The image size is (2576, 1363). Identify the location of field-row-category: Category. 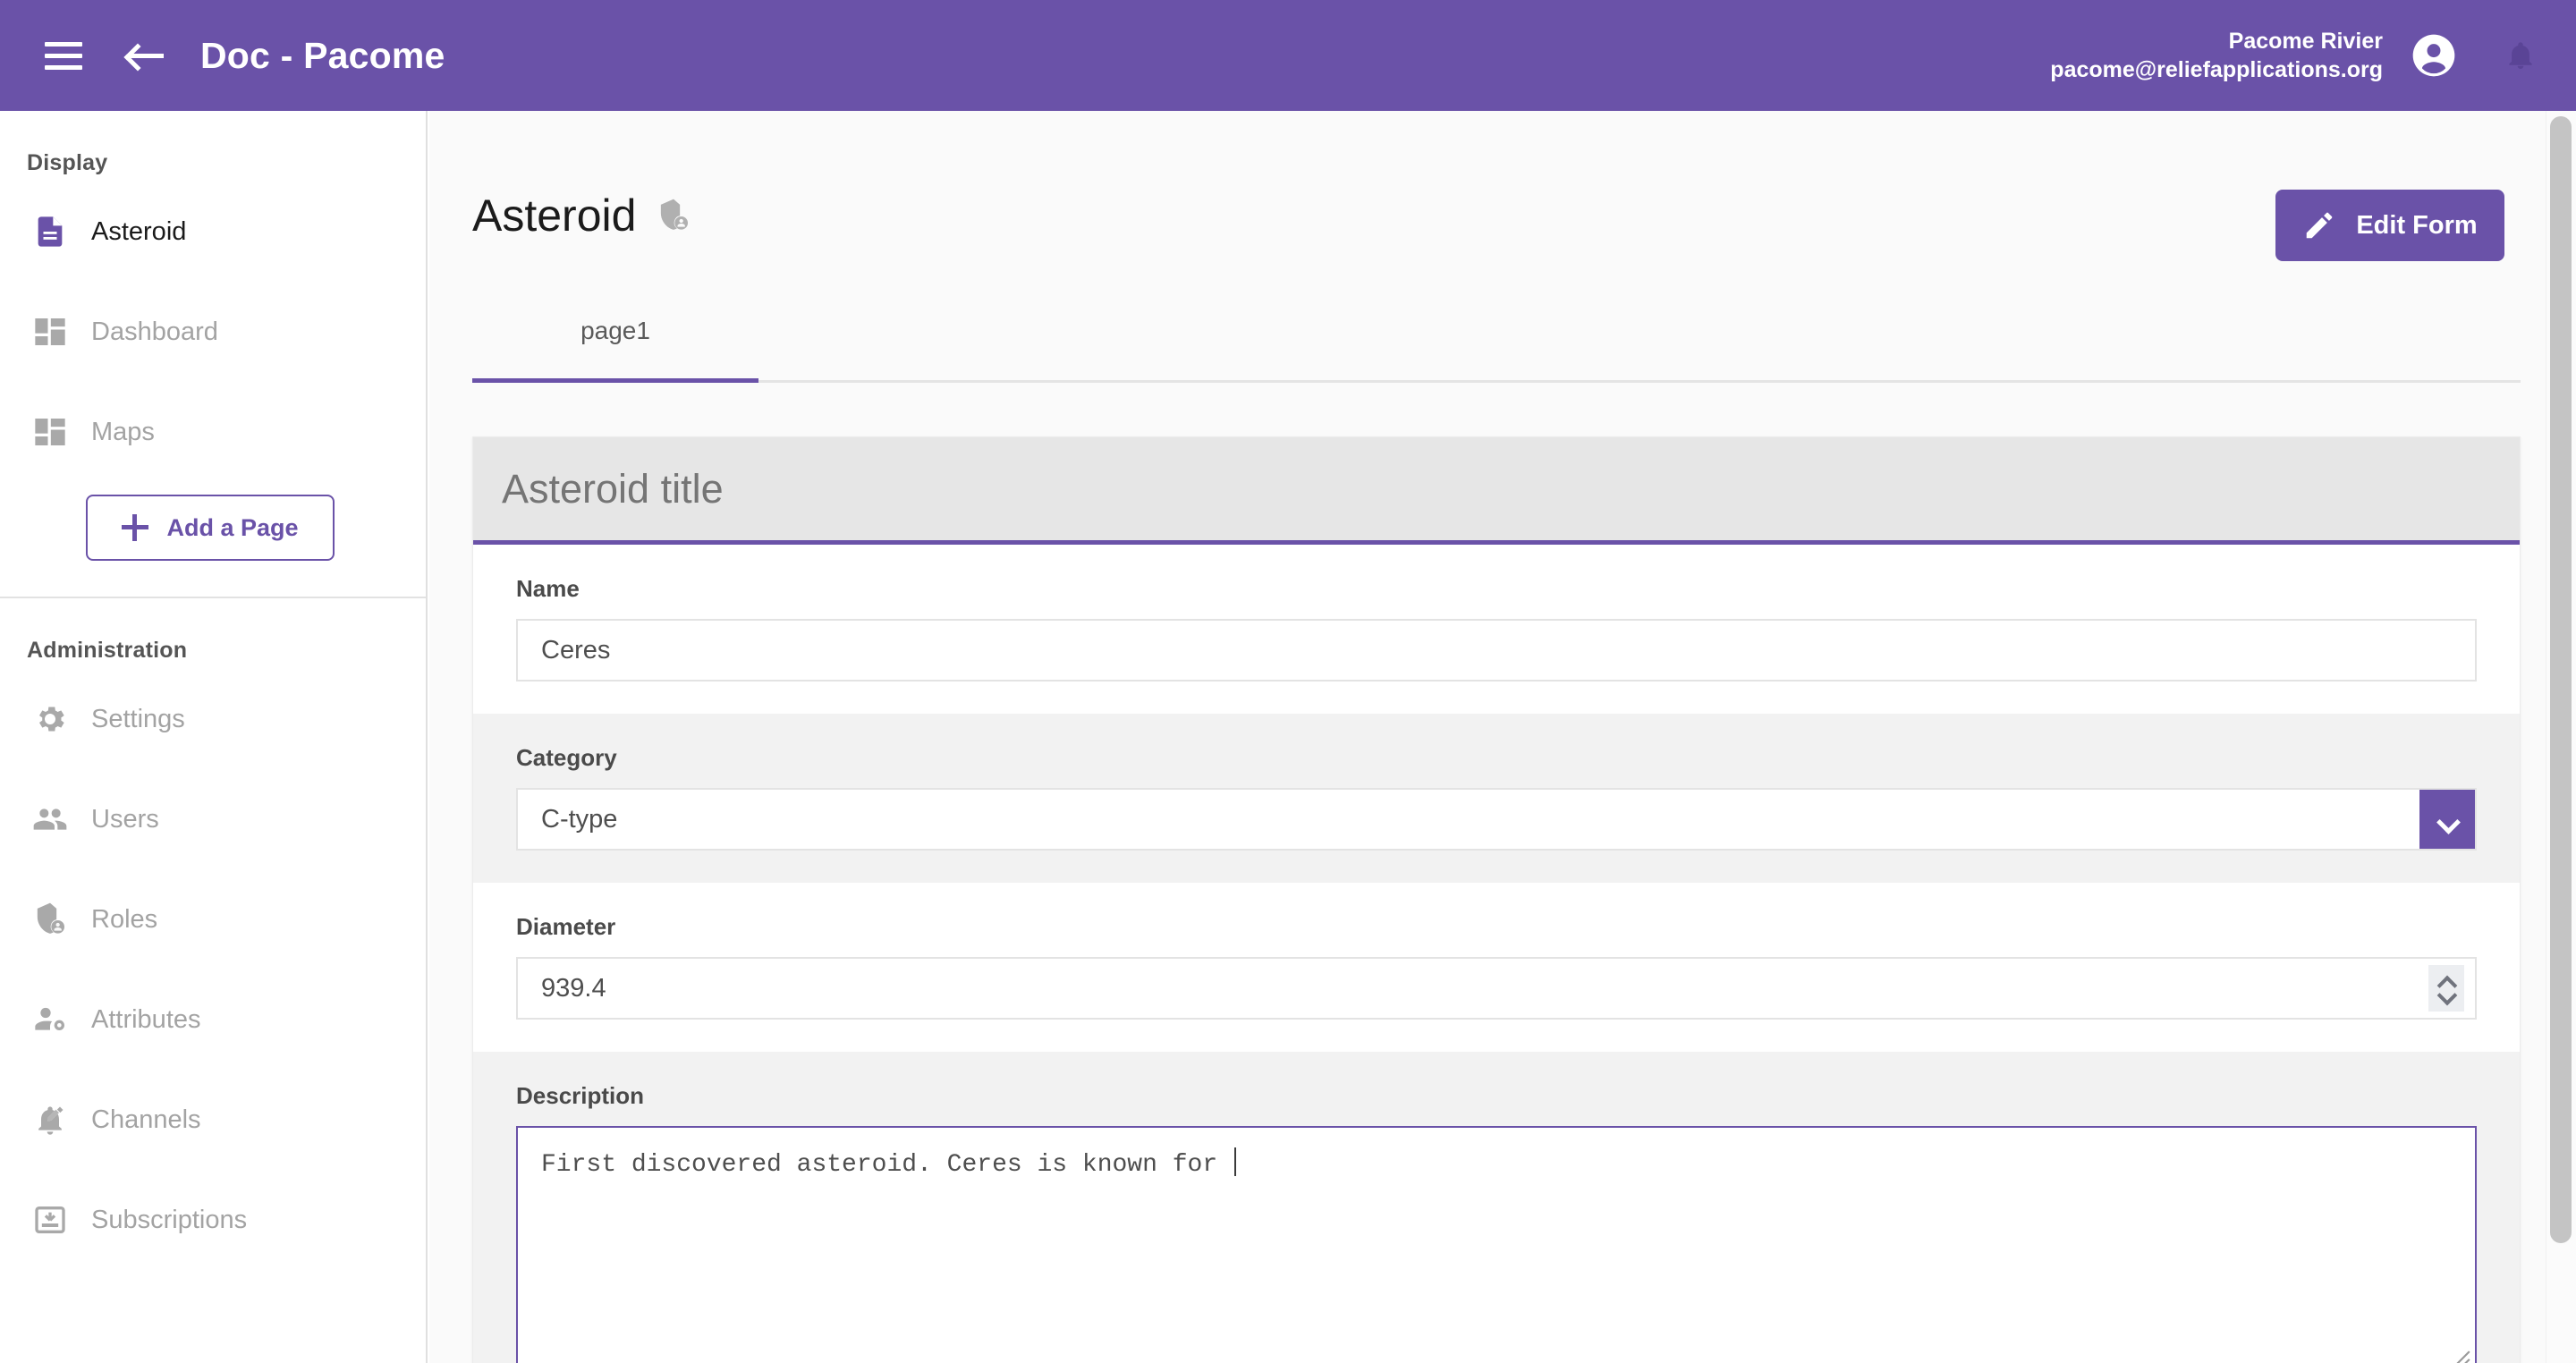
(1496, 799).